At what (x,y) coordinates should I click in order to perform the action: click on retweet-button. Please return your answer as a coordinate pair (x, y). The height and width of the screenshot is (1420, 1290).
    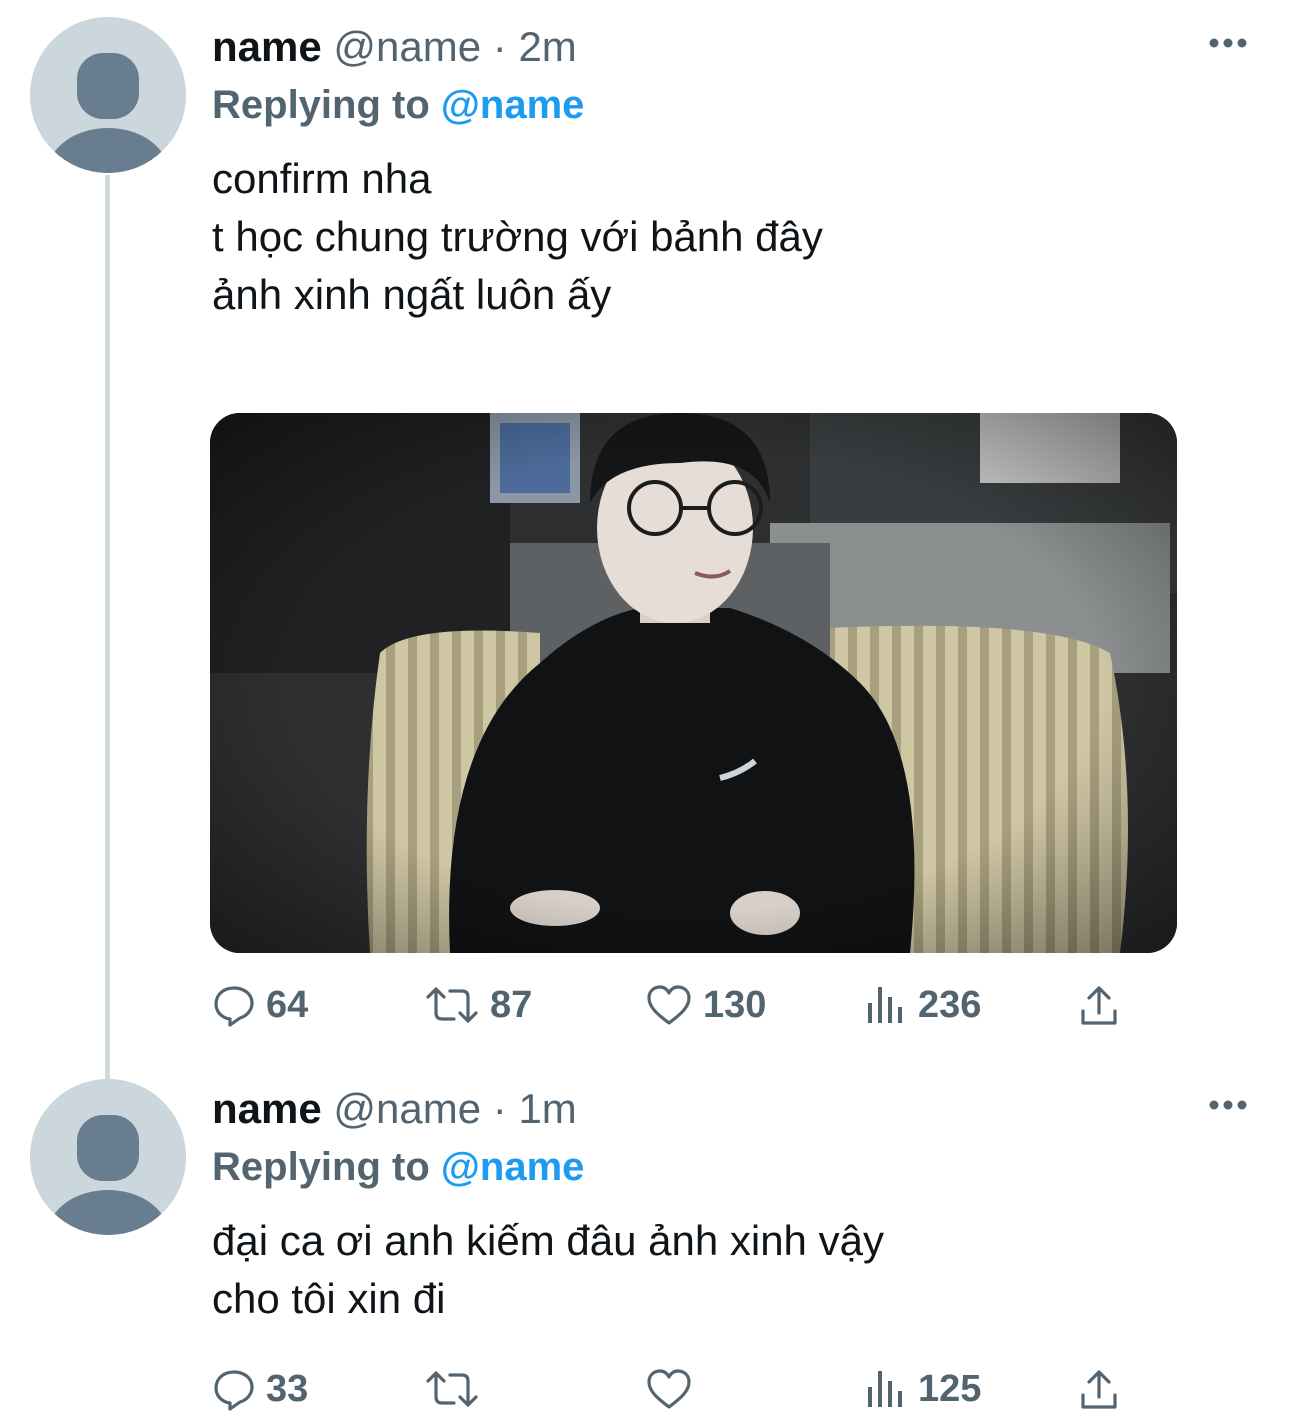
    Looking at the image, I should click on (457, 1389).